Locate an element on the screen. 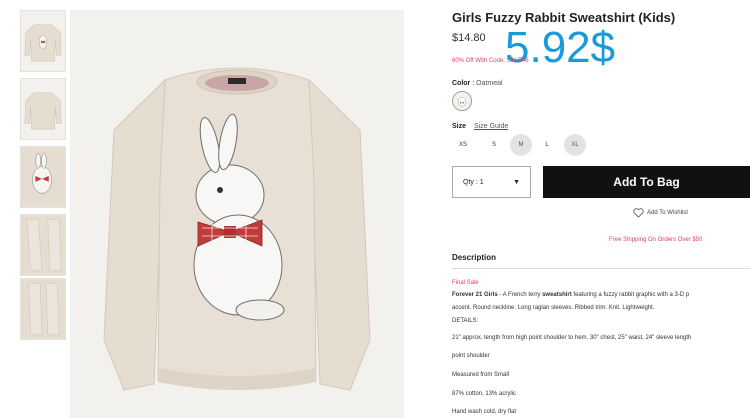 The image size is (750, 418). heart-outline-icon is located at coordinates (638, 213).